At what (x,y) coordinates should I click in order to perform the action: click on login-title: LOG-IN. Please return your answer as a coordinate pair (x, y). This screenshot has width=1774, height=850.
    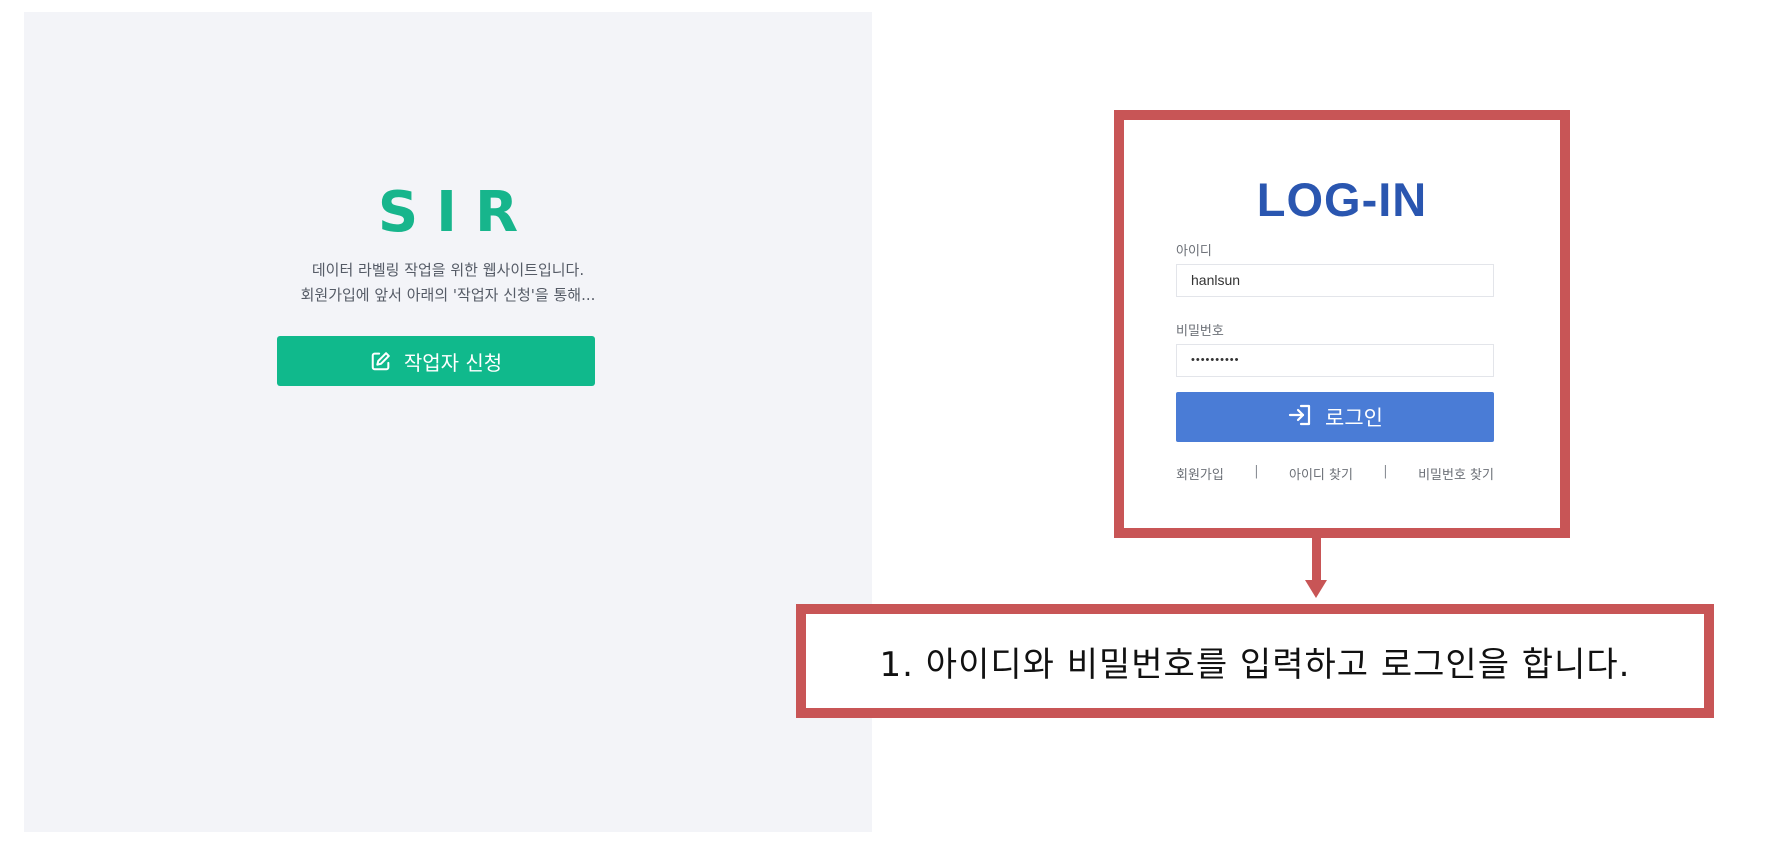
    Looking at the image, I should click on (1342, 199).